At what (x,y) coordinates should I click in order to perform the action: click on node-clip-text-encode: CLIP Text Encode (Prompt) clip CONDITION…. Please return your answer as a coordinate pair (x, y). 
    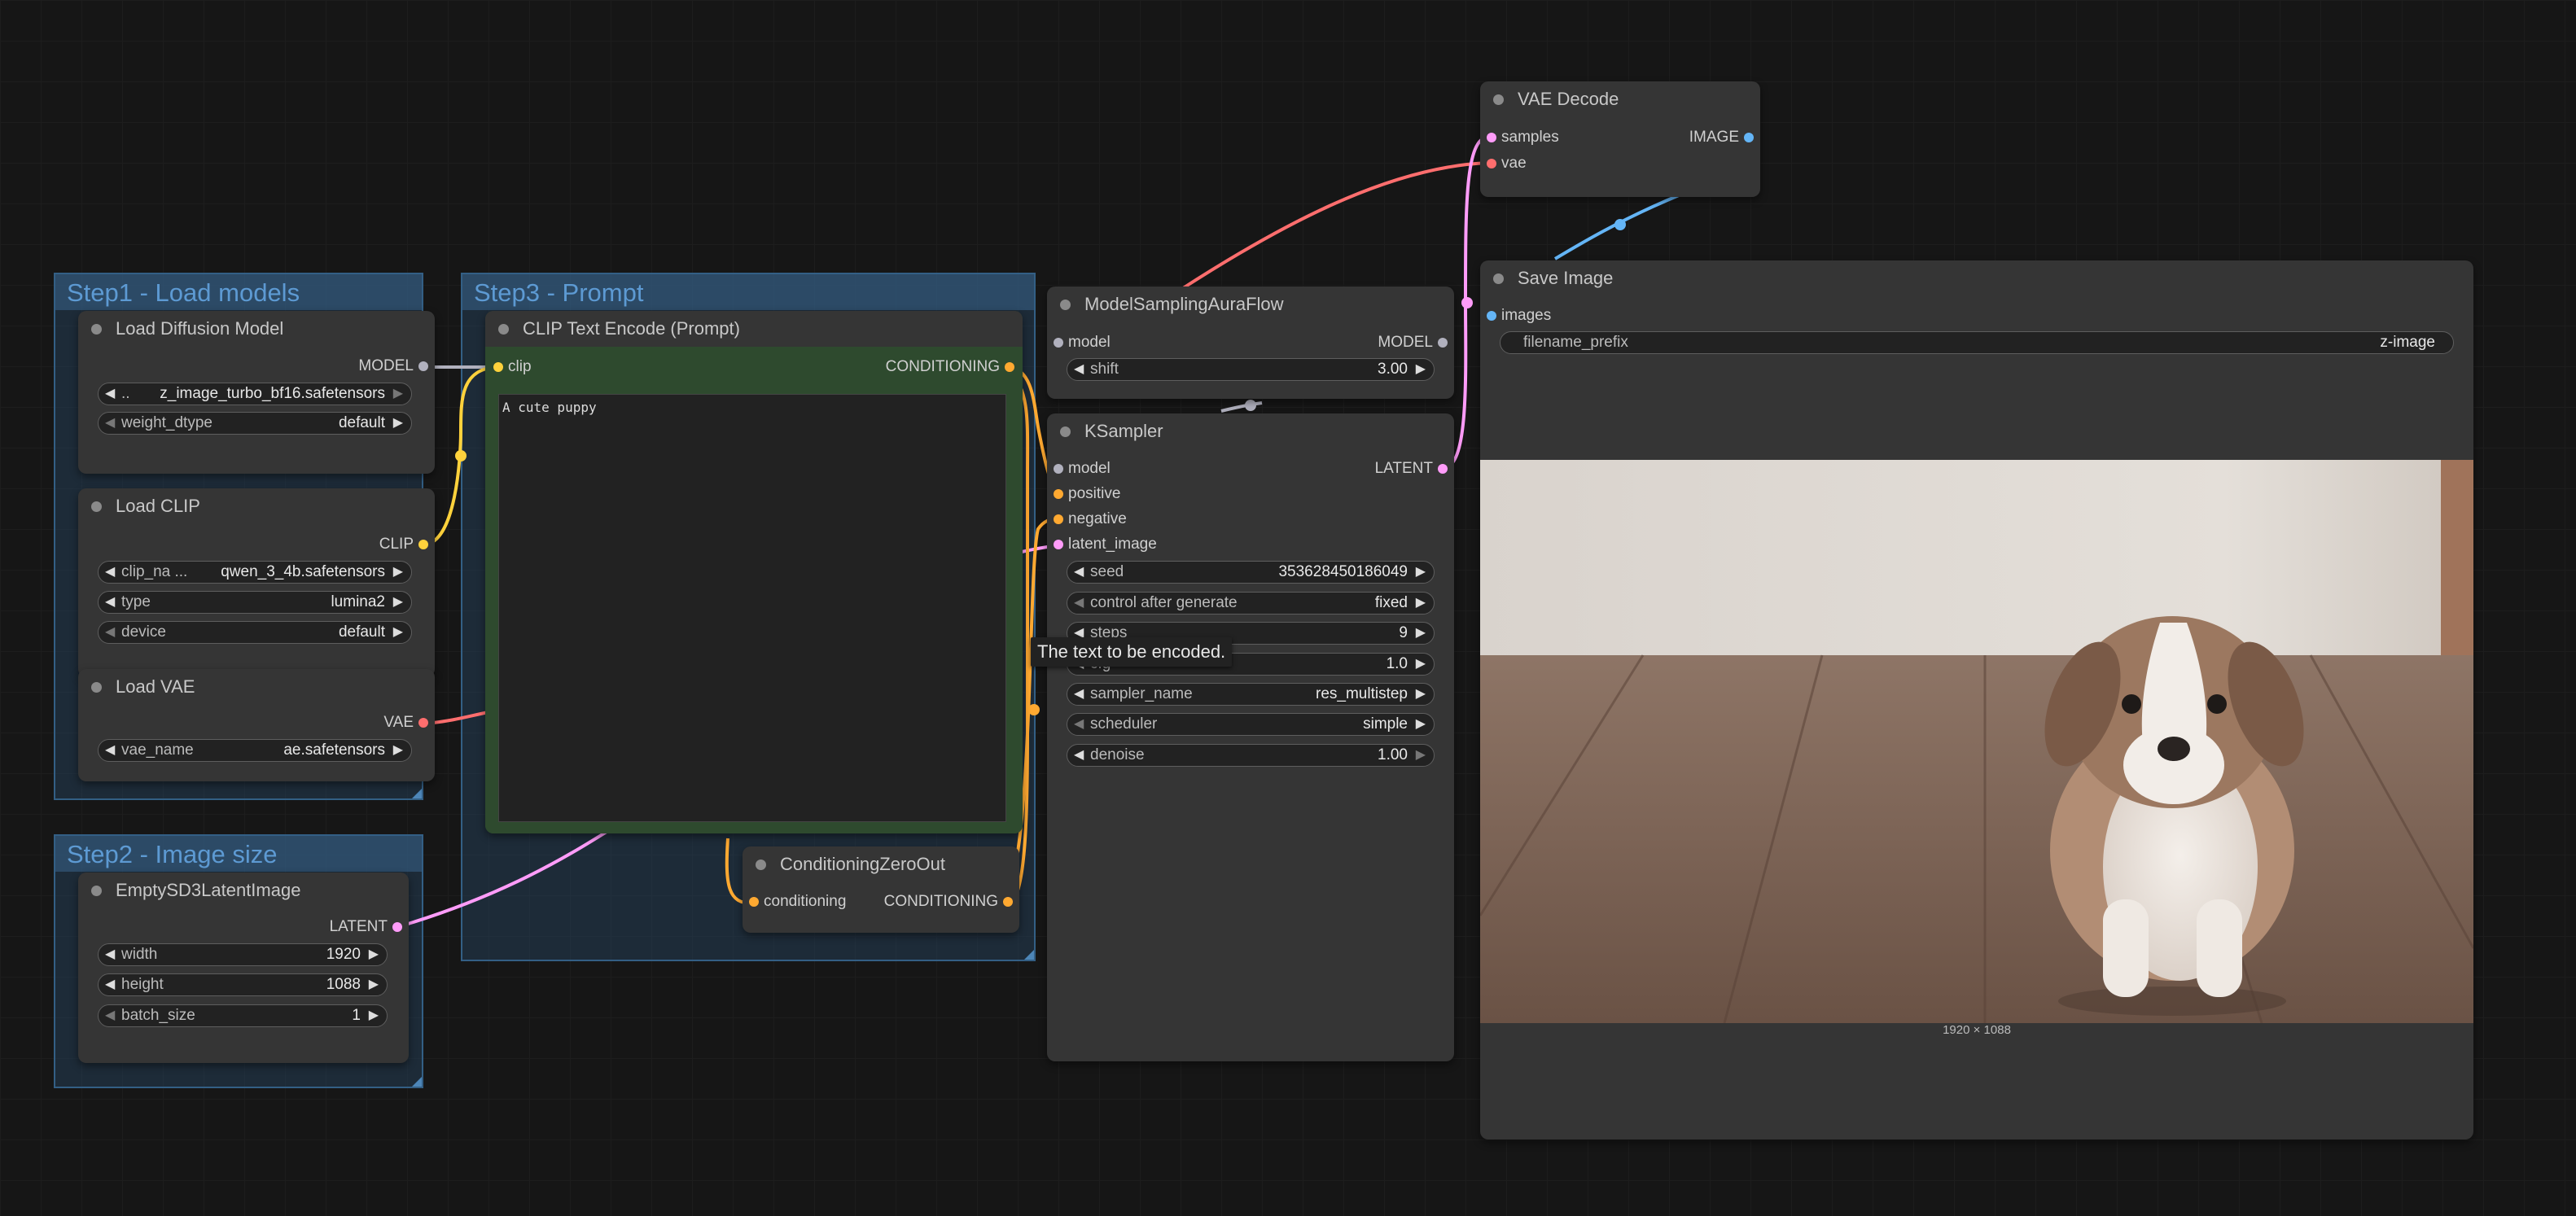
    Looking at the image, I should click on (754, 572).